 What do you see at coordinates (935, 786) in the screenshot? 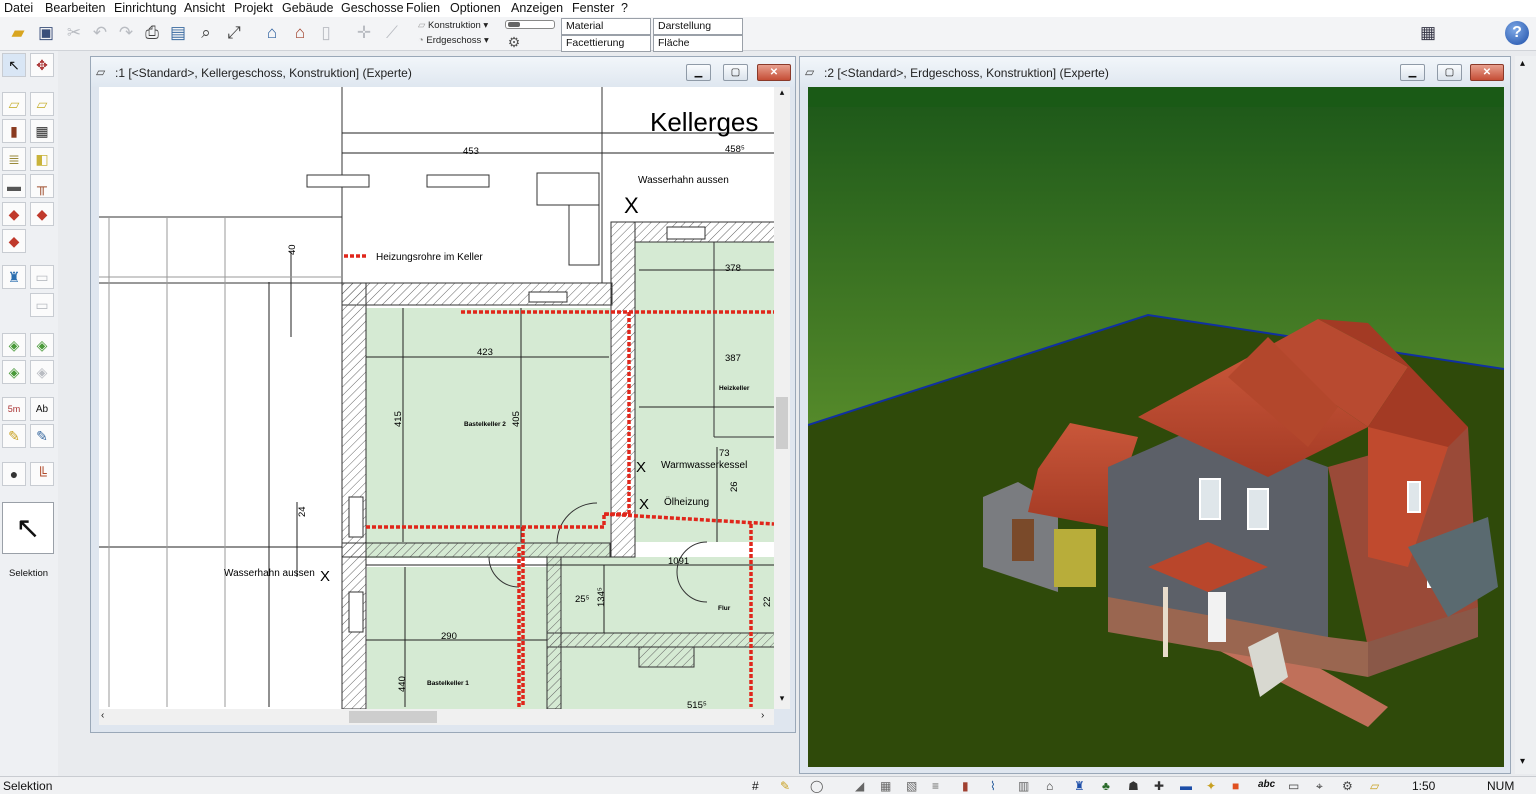
I see `stairs-icon: ≡` at bounding box center [935, 786].